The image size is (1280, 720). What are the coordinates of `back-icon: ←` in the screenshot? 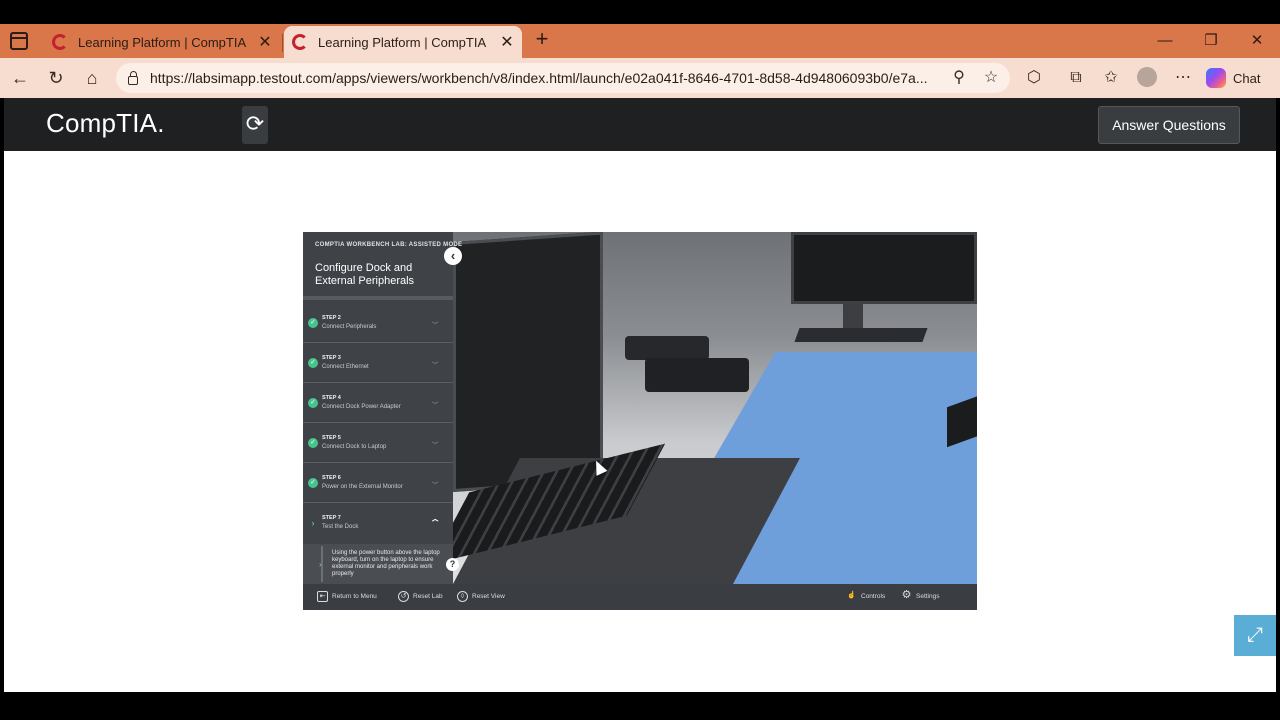 It's located at (20, 79).